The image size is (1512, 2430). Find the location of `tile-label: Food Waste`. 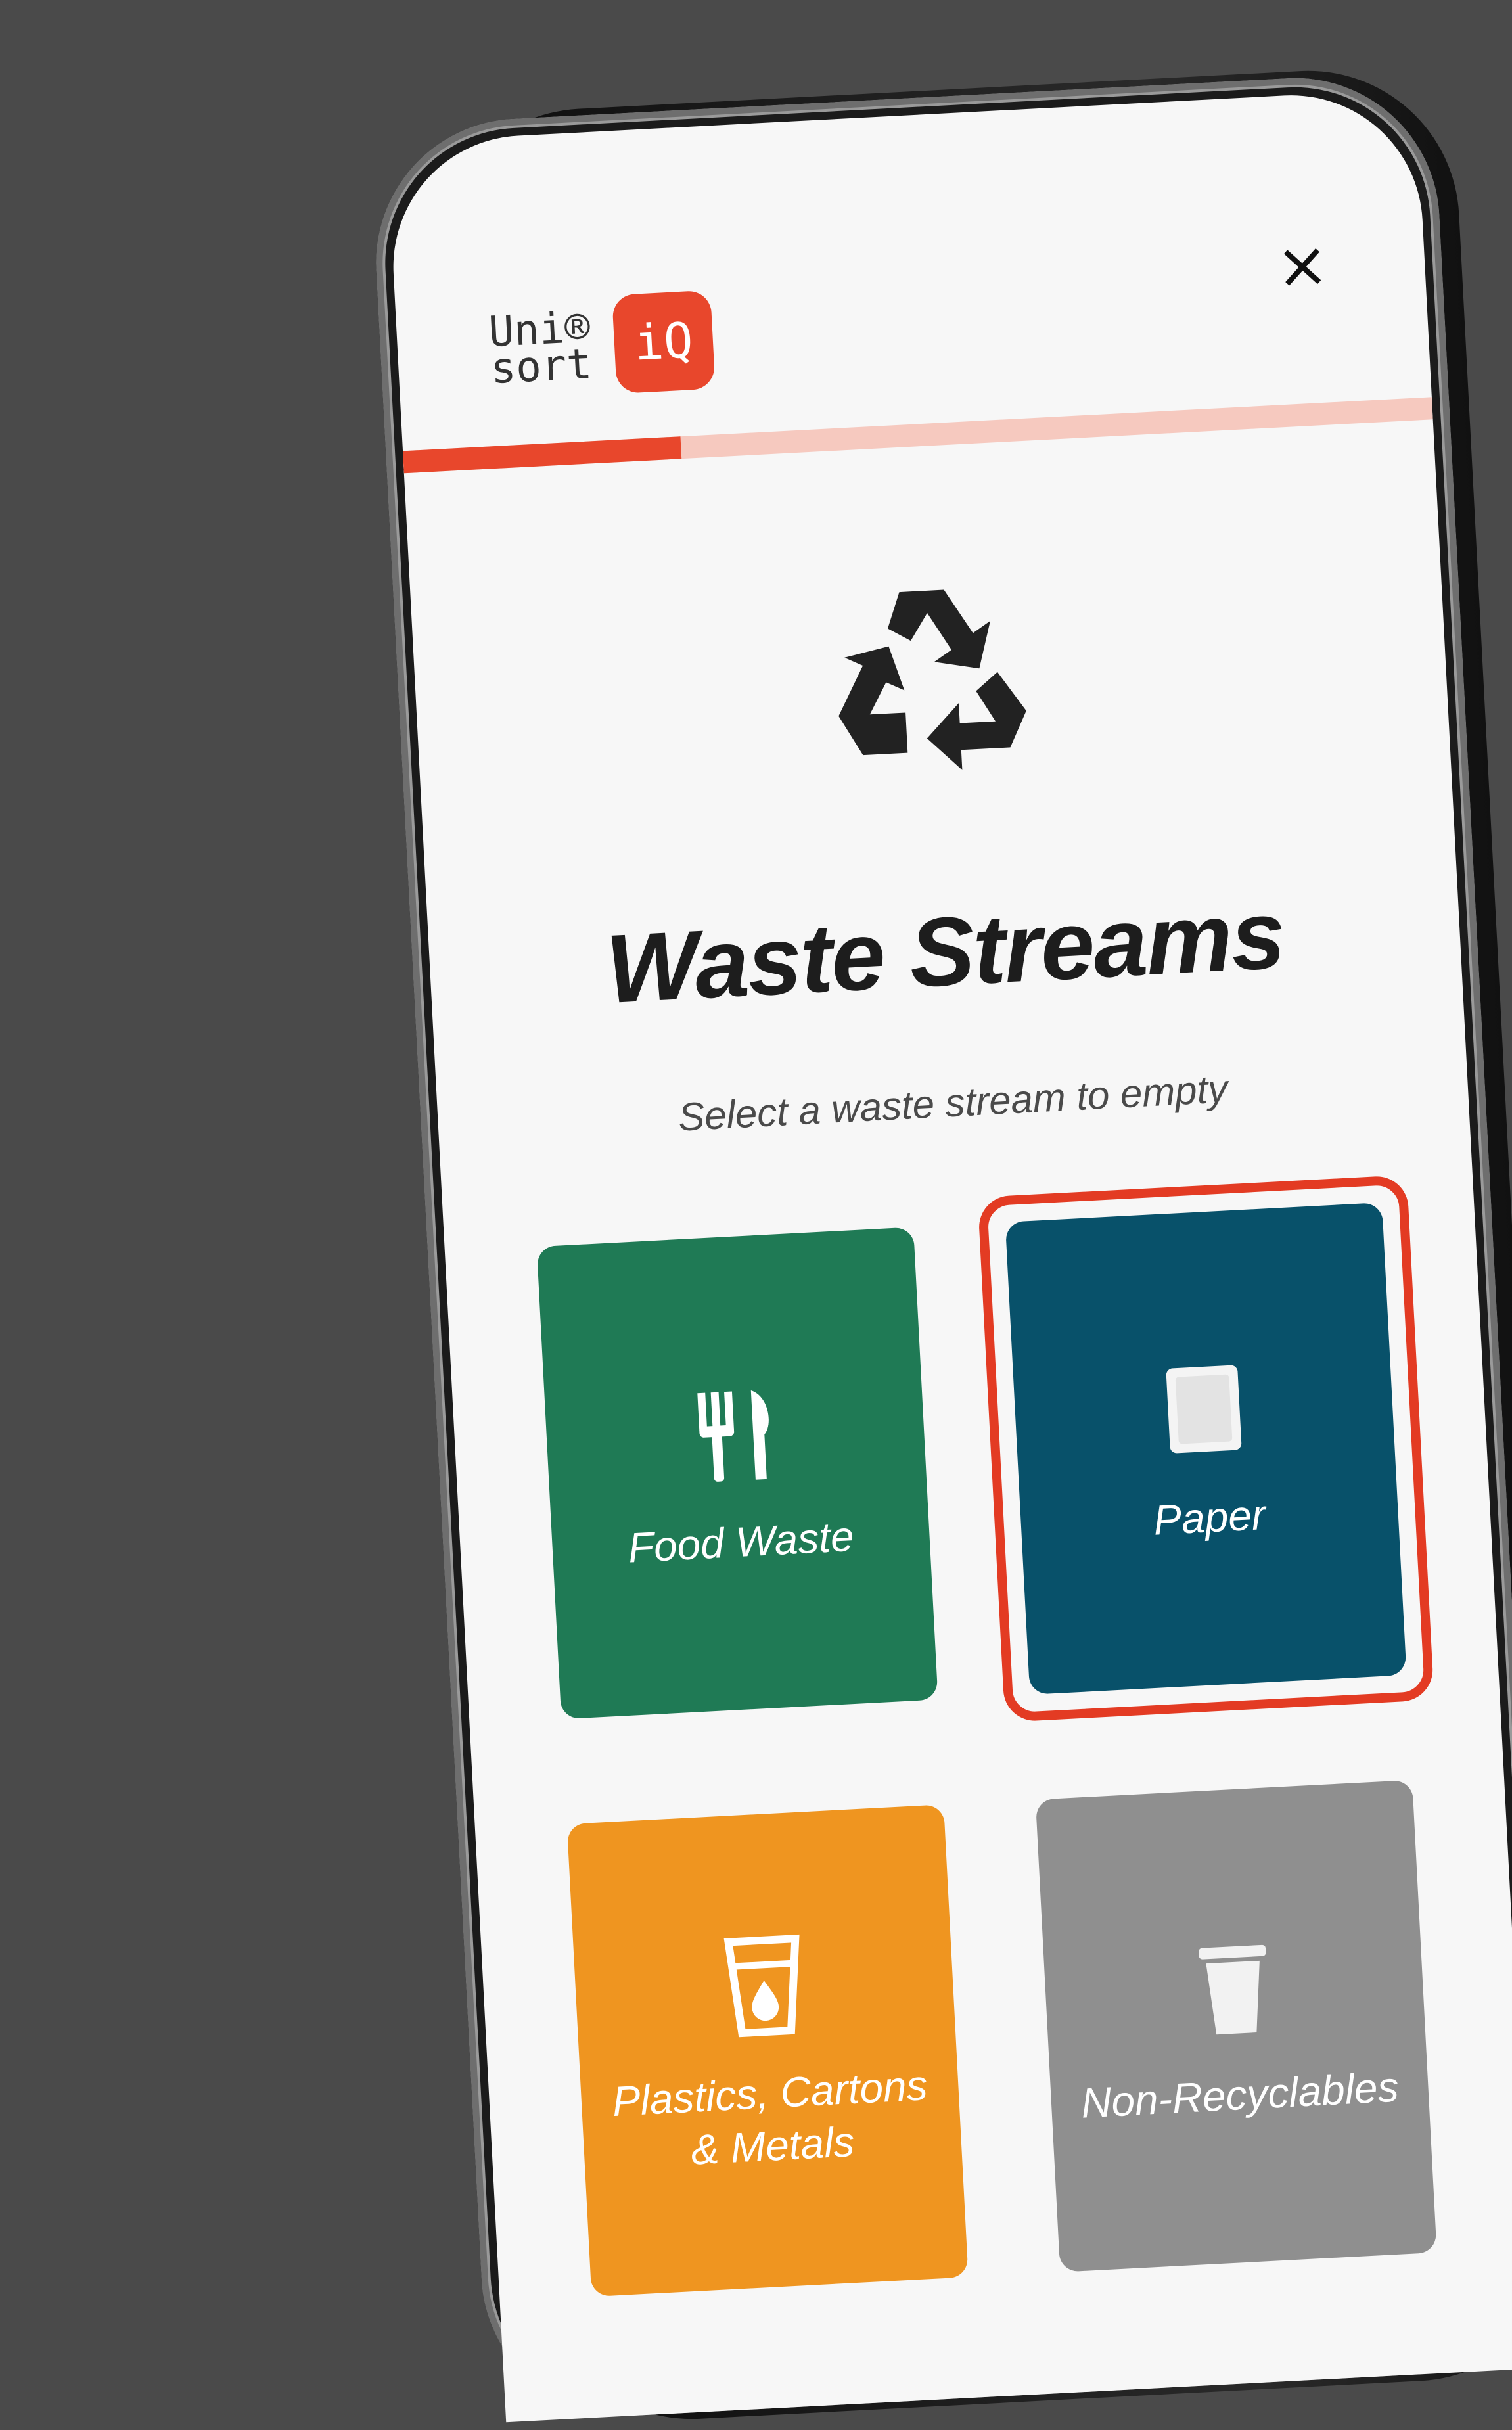

tile-label: Food Waste is located at coordinates (741, 1542).